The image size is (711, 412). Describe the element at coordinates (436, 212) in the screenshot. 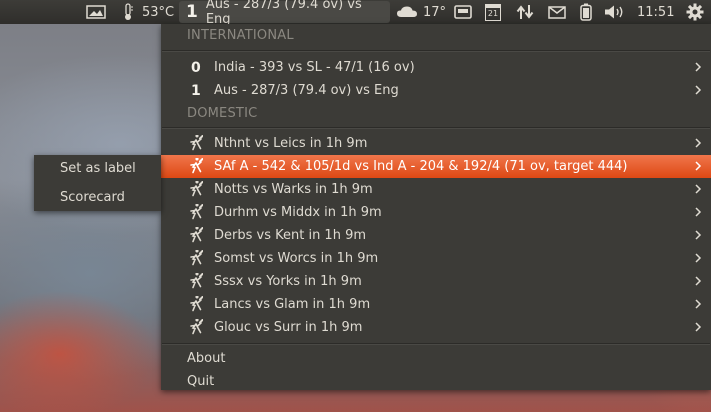

I see `domestic-match-item: Durhm vs Middx in 1h 9m` at that location.